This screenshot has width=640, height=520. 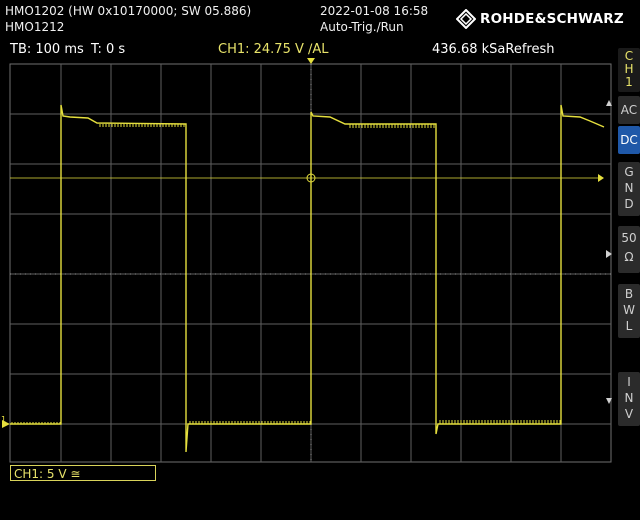 I want to click on rs-diamond-logo-icon, so click(x=466, y=19).